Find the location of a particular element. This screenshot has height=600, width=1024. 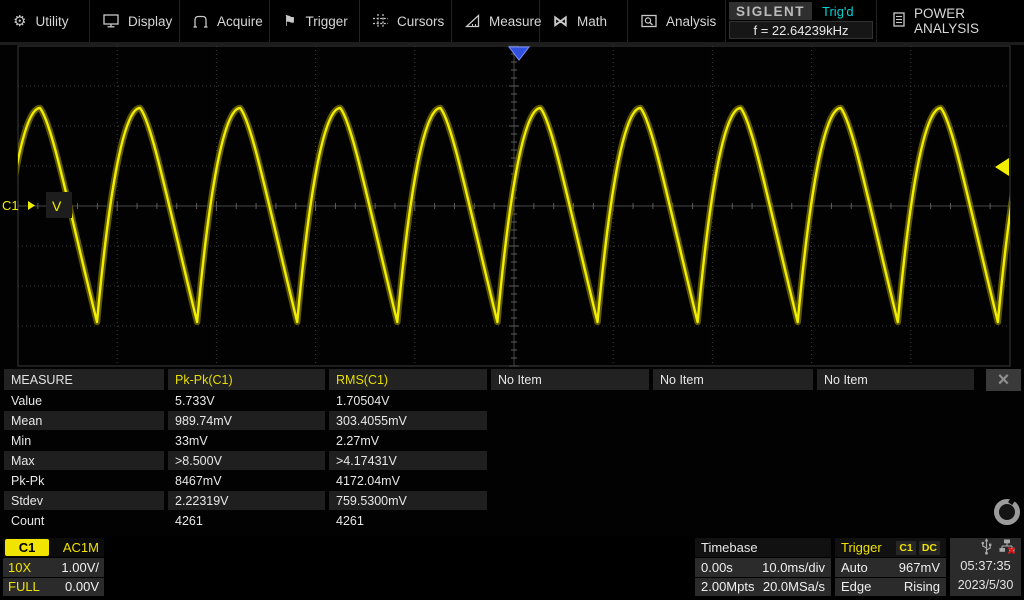

menu-item-trigger: ⚑ Trigger is located at coordinates (315, 21).